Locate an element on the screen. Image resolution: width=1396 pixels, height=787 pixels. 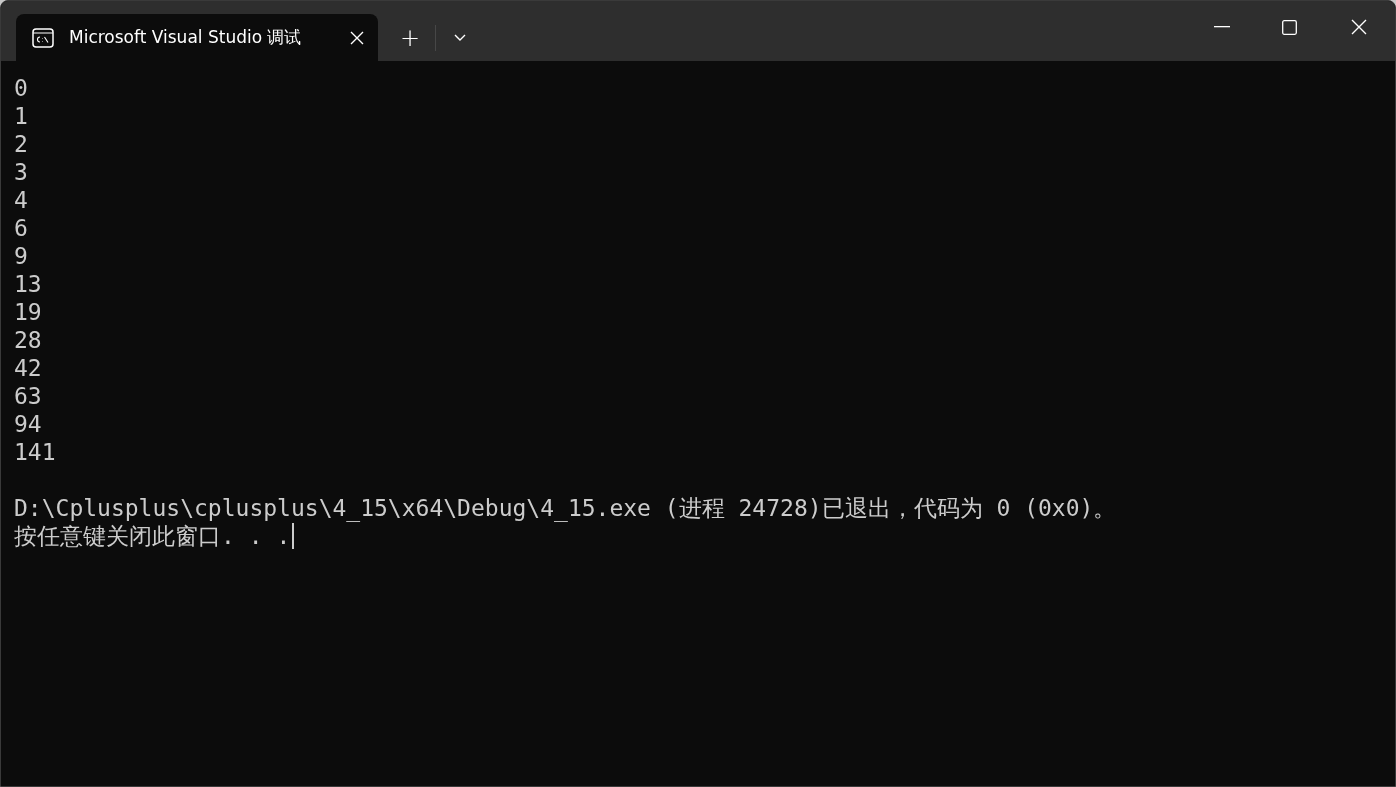
new-tab-button: + is located at coordinates (410, 37).